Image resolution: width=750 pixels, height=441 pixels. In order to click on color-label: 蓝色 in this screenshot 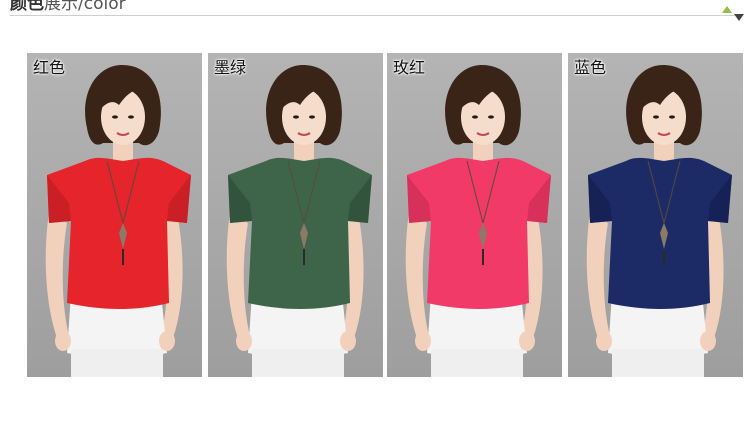, I will do `click(590, 67)`.